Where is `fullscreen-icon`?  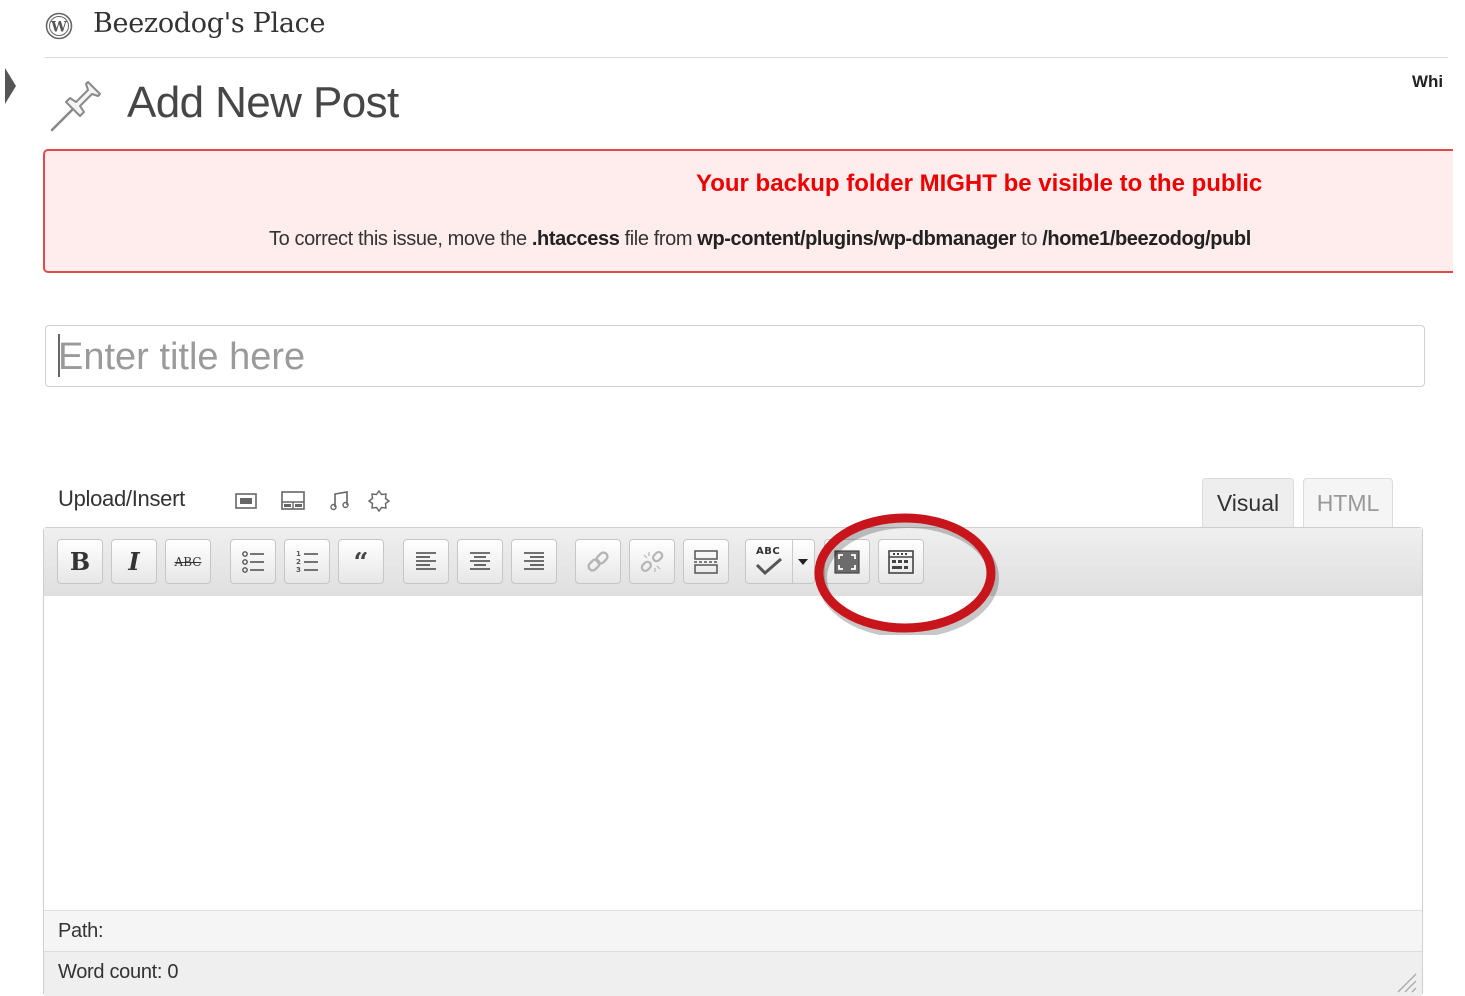 fullscreen-icon is located at coordinates (847, 561).